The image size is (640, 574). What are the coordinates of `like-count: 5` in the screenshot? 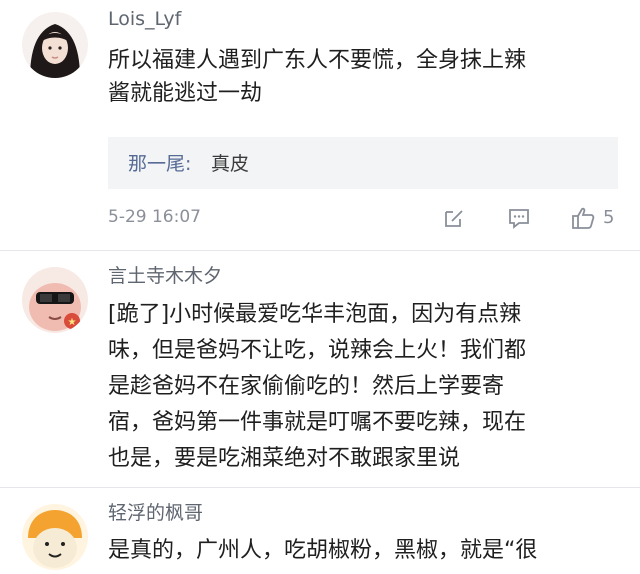 It's located at (609, 217).